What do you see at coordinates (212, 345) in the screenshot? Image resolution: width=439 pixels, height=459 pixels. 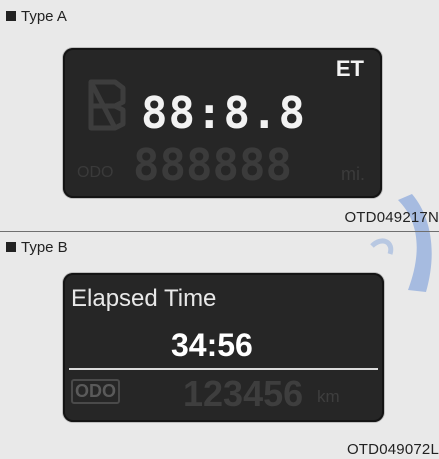 I see `type-b-elapsed-time: 34:56` at bounding box center [212, 345].